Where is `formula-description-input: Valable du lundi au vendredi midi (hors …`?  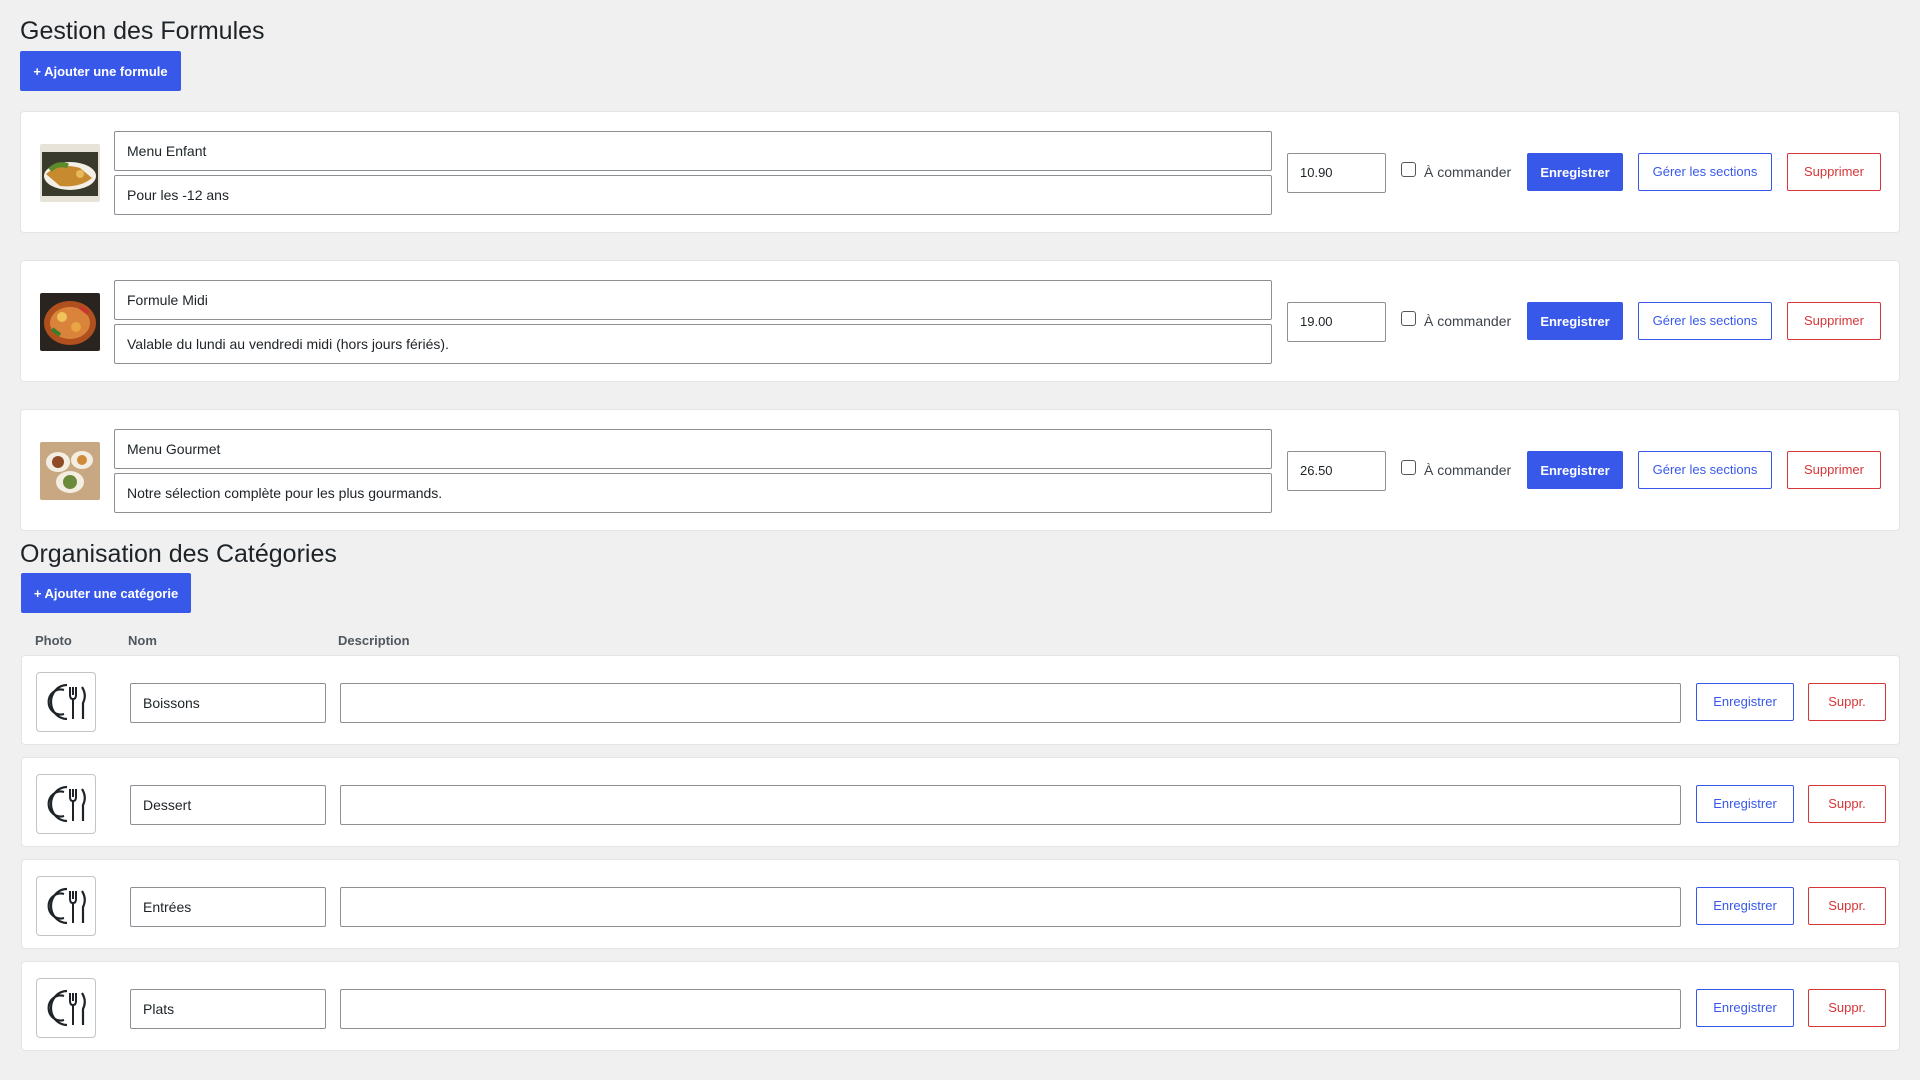 formula-description-input: Valable du lundi au vendredi midi (hors … is located at coordinates (693, 344).